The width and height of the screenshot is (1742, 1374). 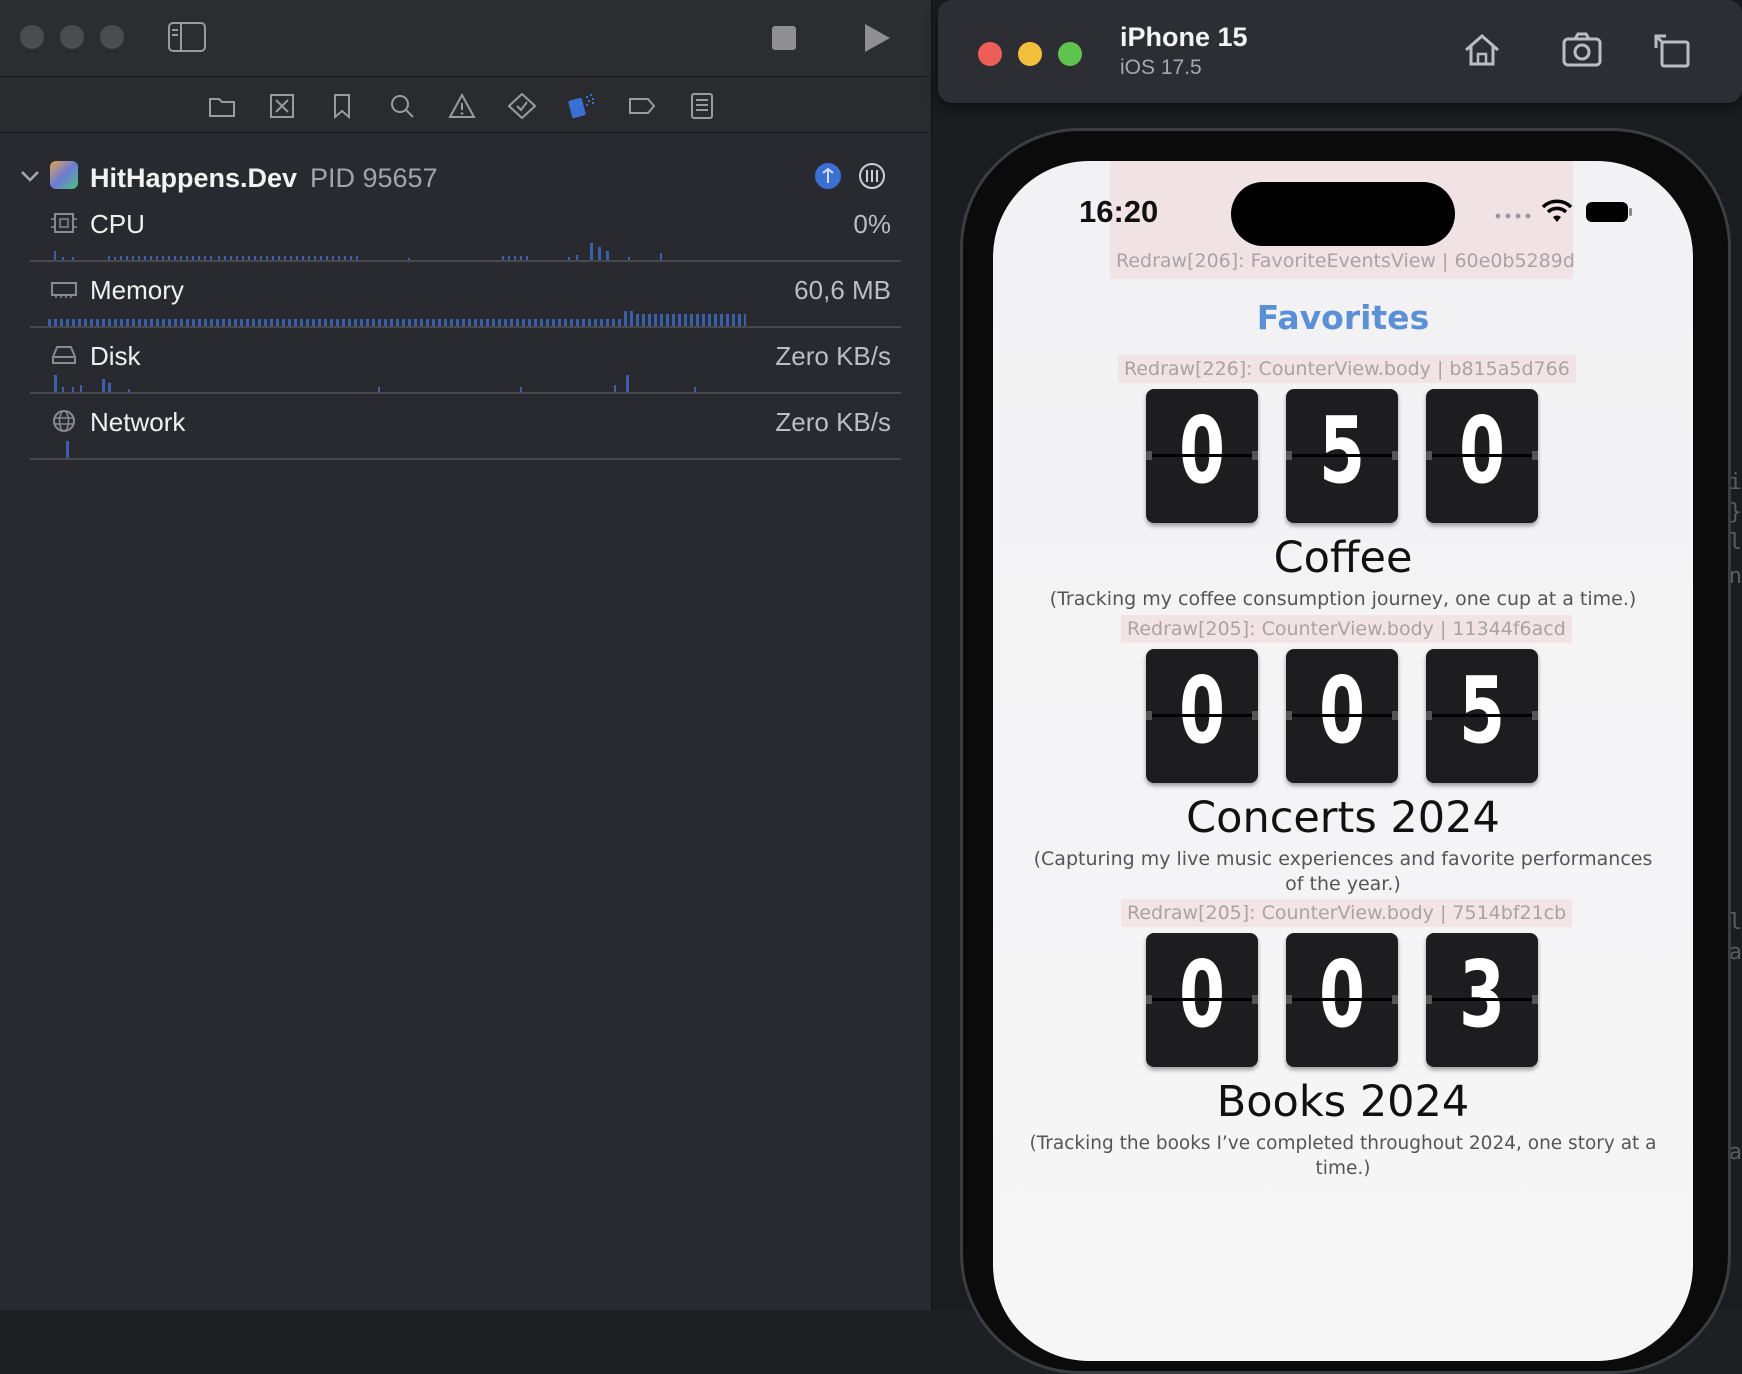 I want to click on simulator-minimize-button, so click(x=1030, y=54).